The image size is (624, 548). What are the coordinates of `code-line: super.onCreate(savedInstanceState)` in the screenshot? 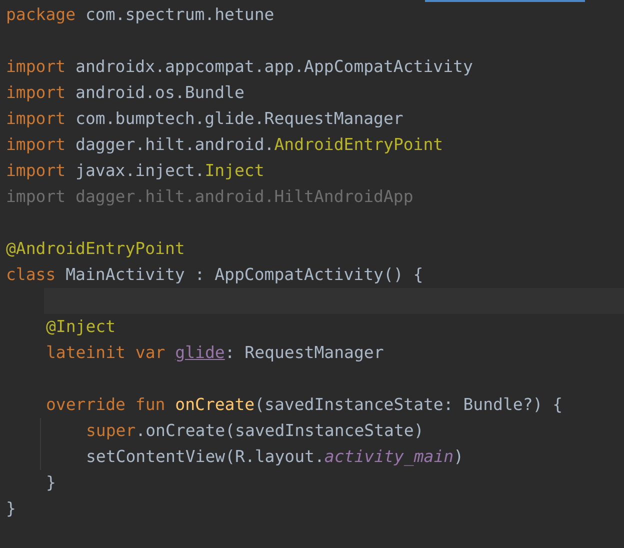 It's located at (255, 430).